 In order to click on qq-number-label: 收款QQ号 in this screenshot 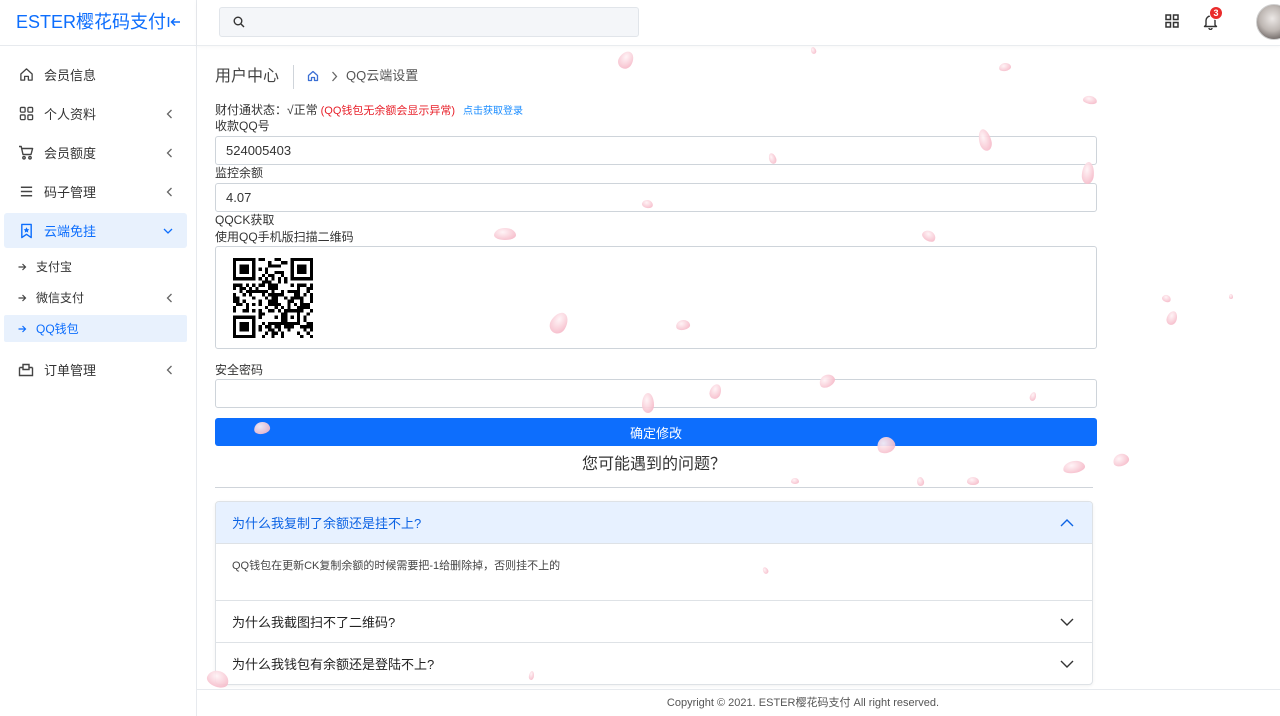, I will do `click(242, 126)`.